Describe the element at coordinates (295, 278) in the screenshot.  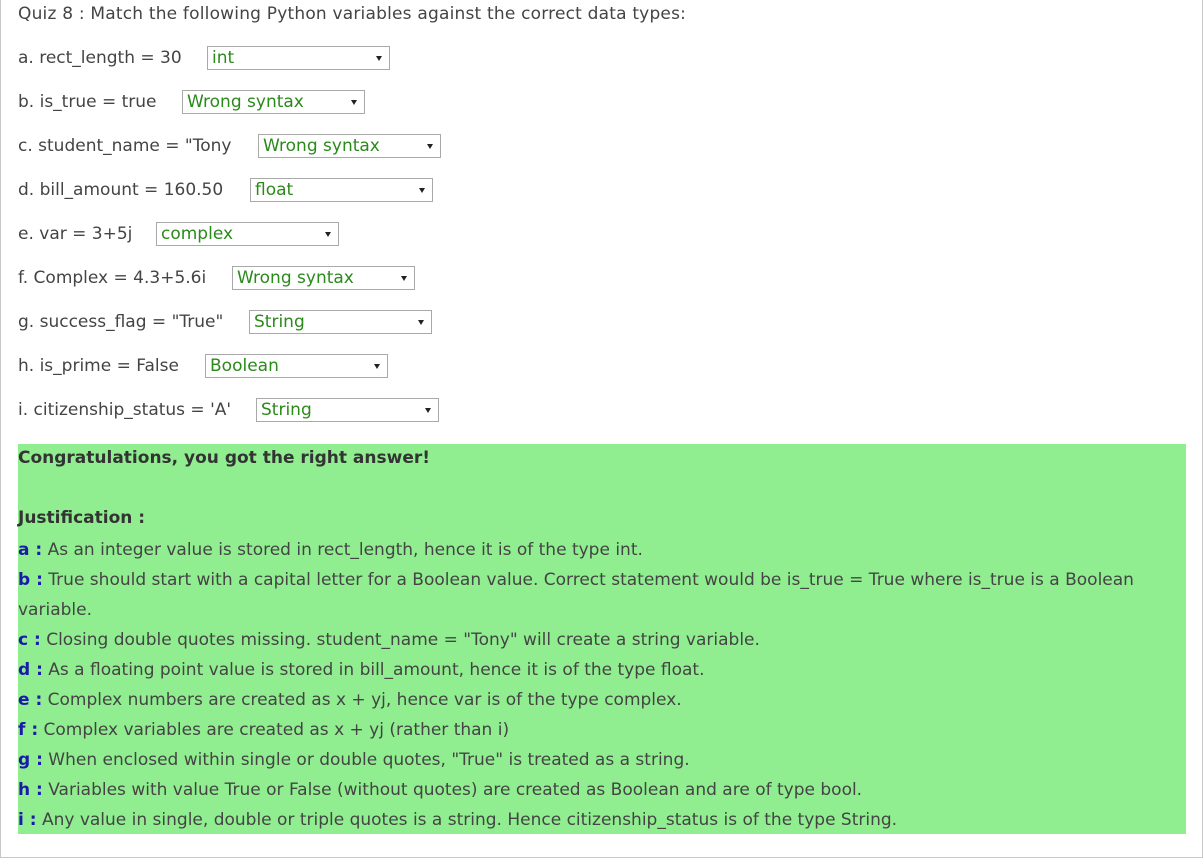
I see `answer-select-f-value: Wrong syntax` at that location.